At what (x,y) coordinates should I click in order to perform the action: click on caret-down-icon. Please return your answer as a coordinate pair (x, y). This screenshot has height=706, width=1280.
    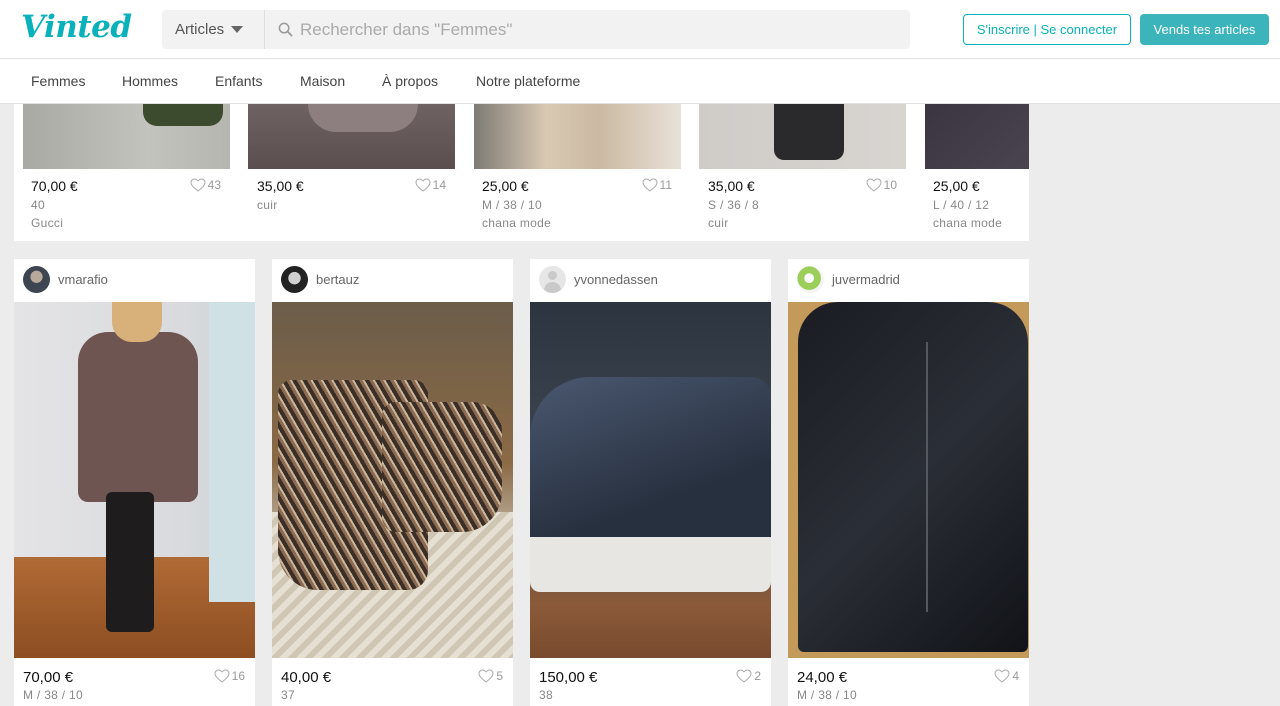
    Looking at the image, I should click on (237, 29).